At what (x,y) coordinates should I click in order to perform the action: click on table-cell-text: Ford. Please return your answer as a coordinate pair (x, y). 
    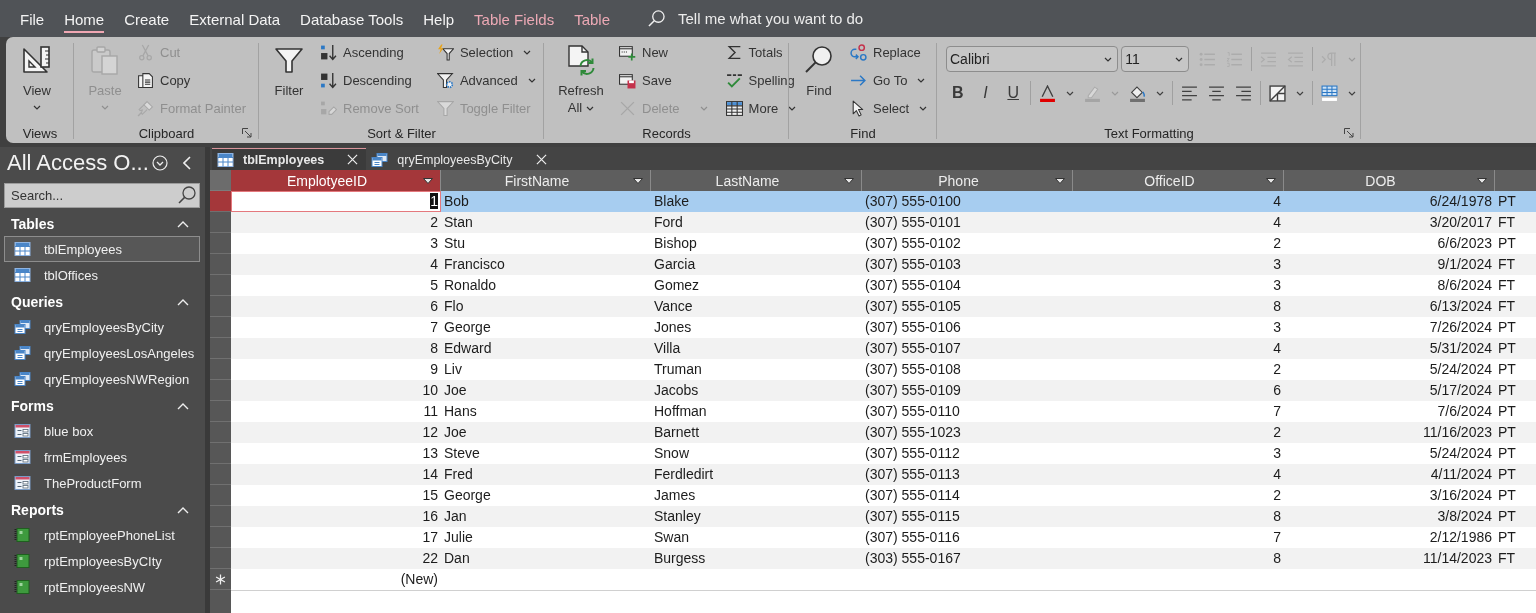
    Looking at the image, I should click on (668, 222).